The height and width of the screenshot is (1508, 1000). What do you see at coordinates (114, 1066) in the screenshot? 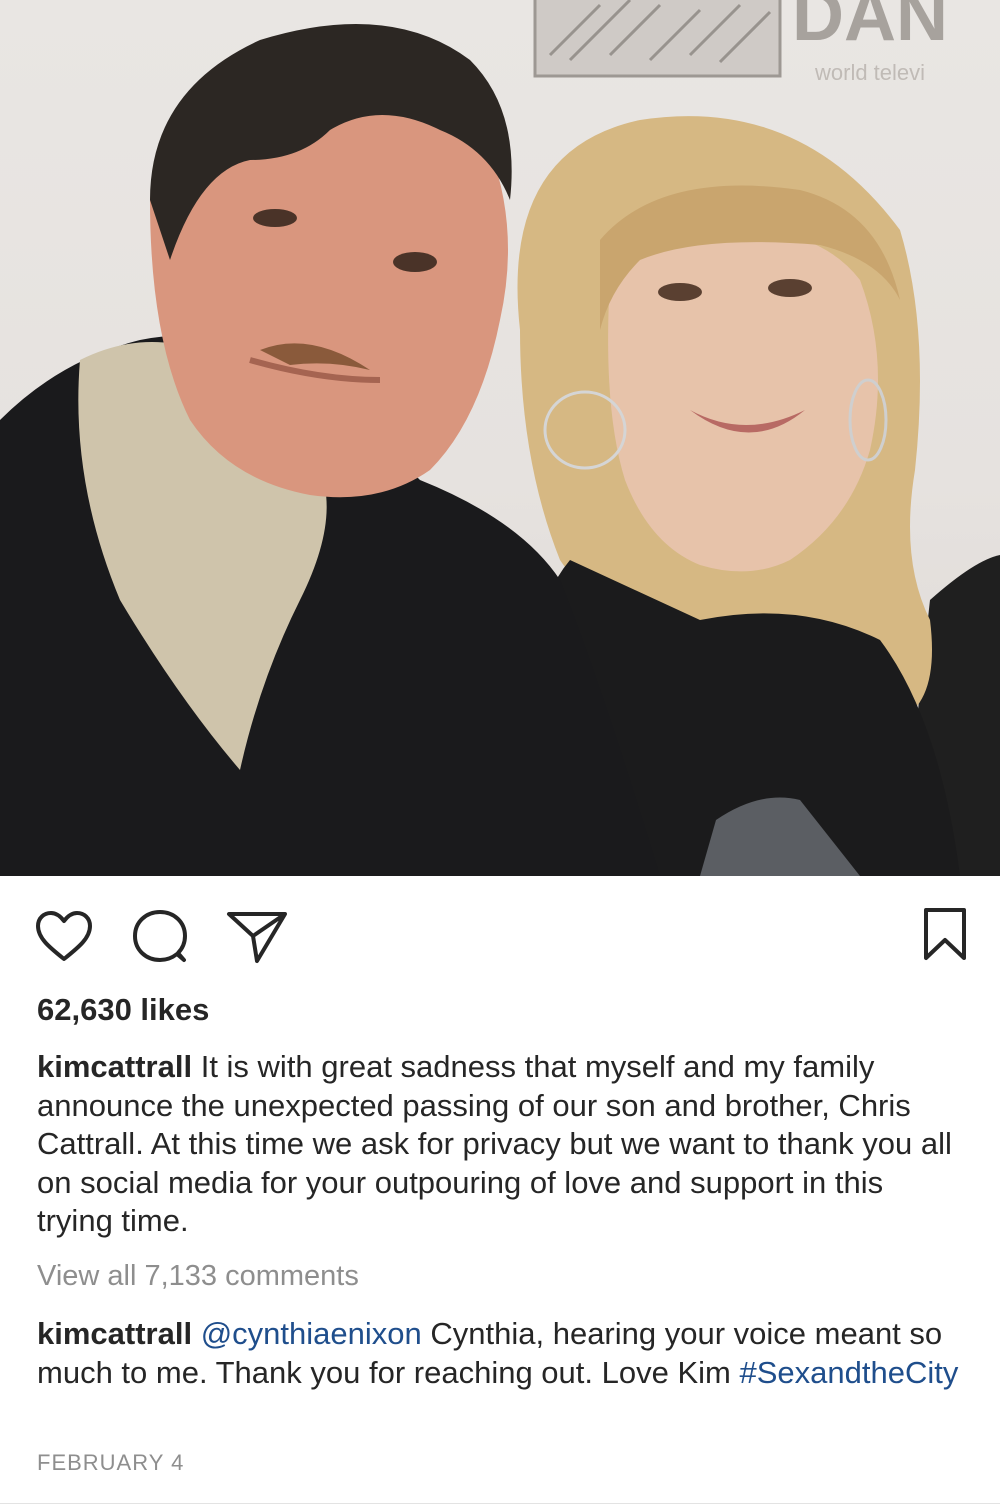
I see `caption-username: kimcattrall` at bounding box center [114, 1066].